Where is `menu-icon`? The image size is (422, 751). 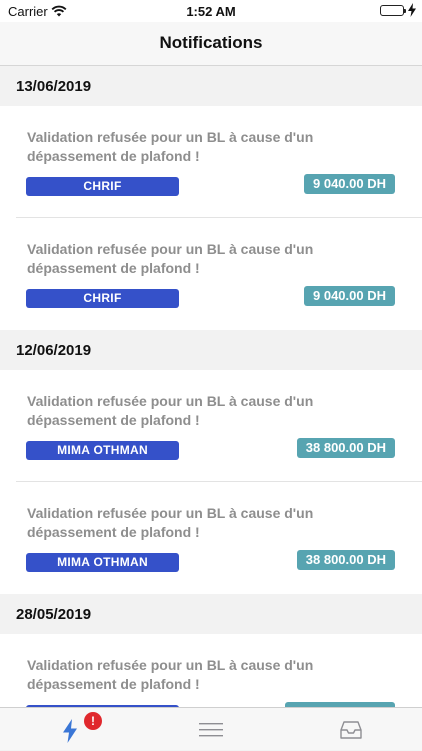
menu-icon is located at coordinates (211, 730).